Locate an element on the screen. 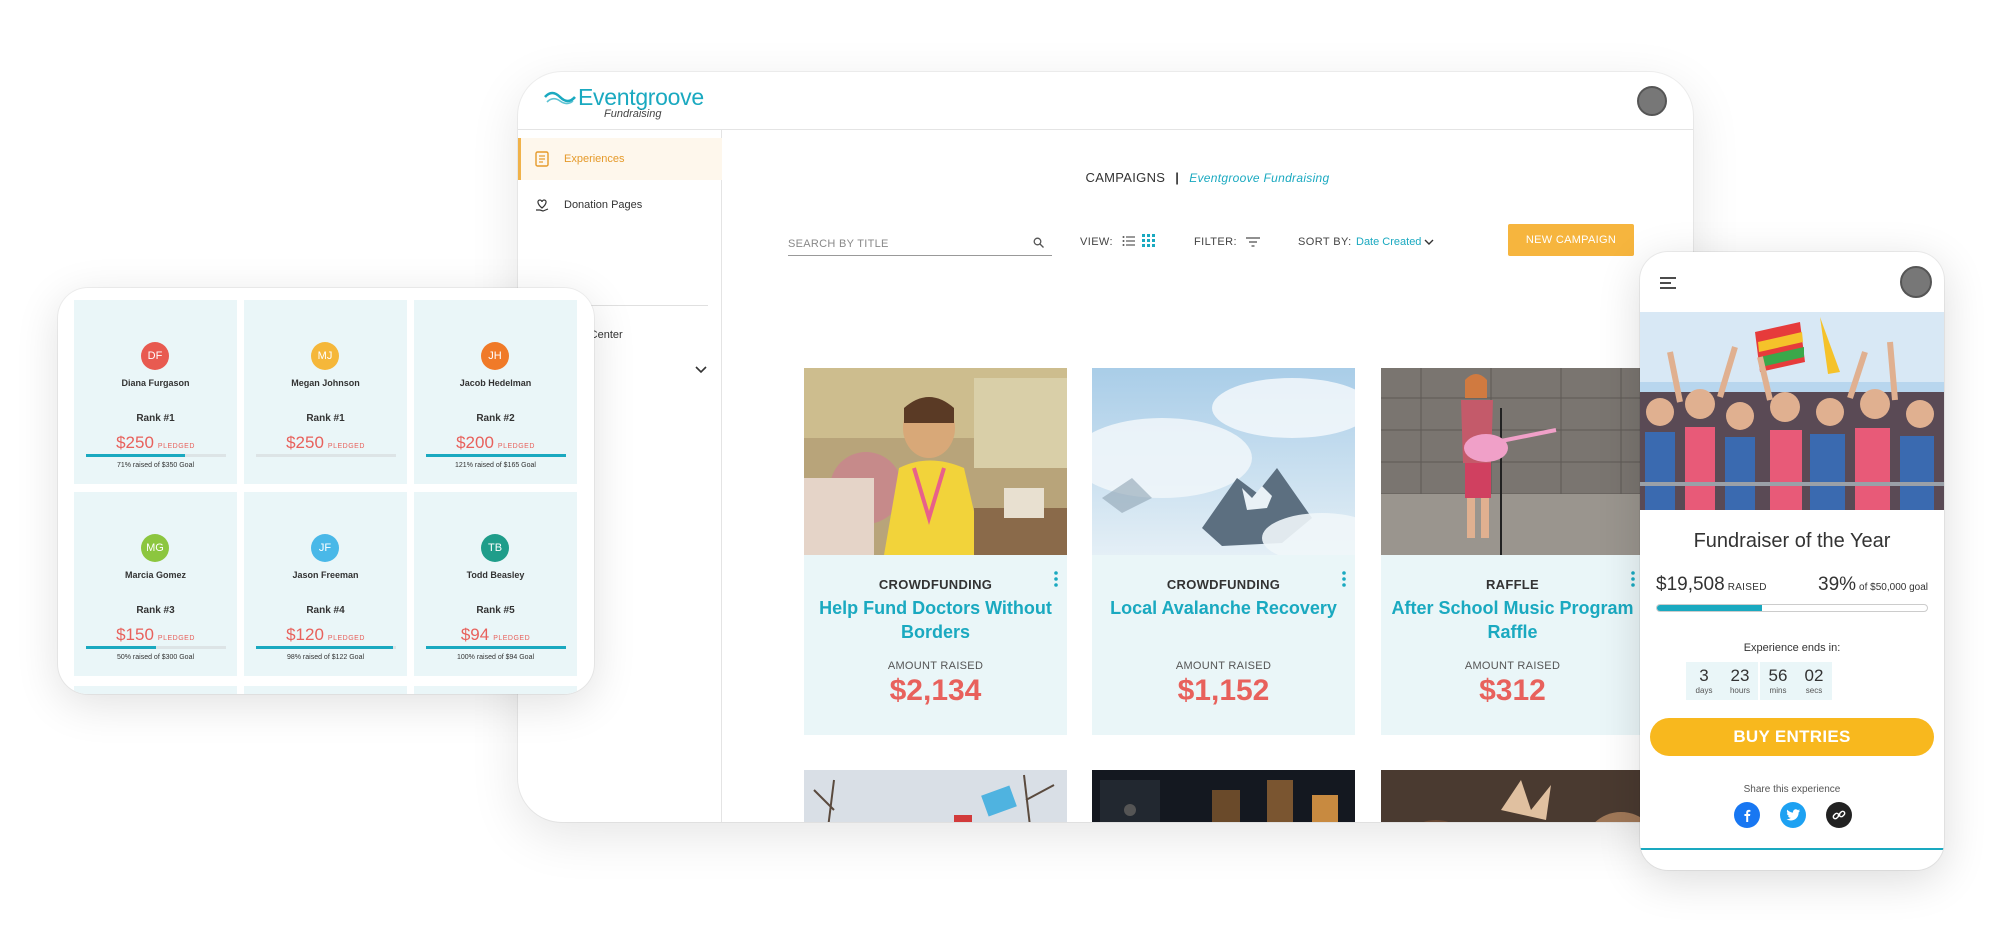 The width and height of the screenshot is (2000, 943). sidebar-item-label: Experiences is located at coordinates (594, 159).